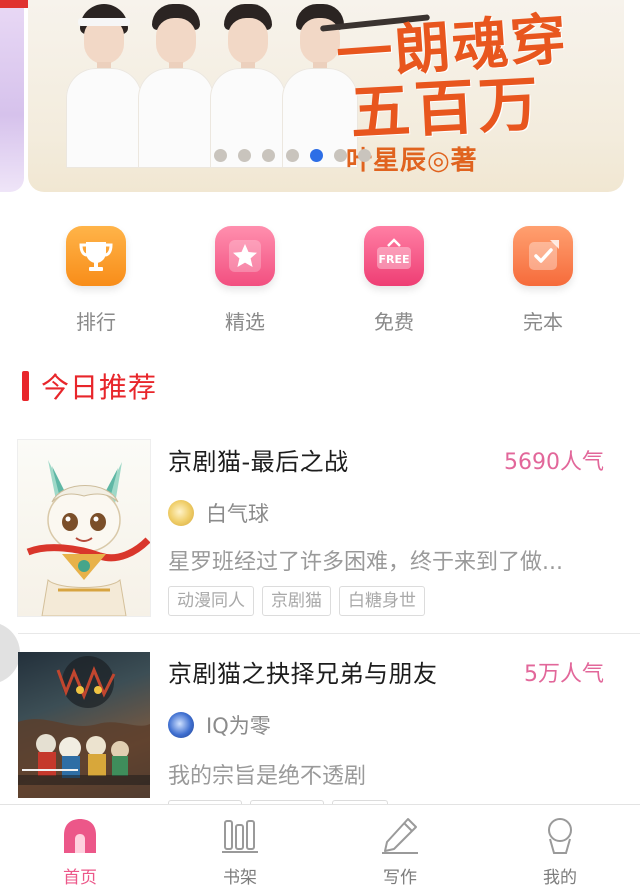 This screenshot has width=640, height=887. Describe the element at coordinates (394, 322) in the screenshot. I see `quick-nav-label: 免费` at that location.